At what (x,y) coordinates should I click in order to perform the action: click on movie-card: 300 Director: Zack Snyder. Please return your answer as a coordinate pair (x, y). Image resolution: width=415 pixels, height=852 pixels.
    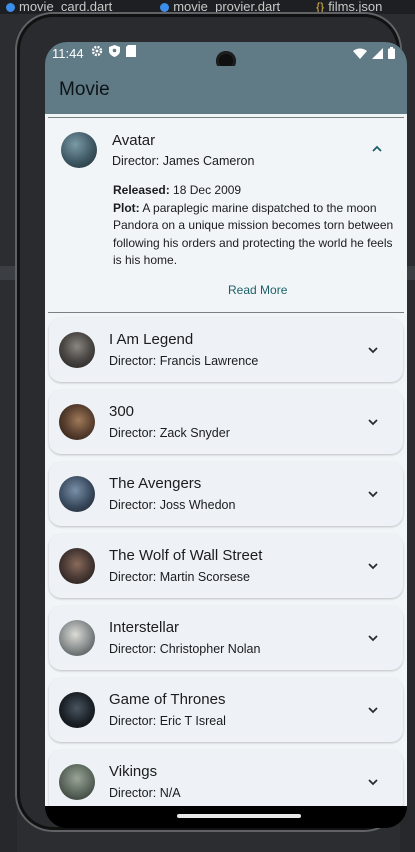
    Looking at the image, I should click on (226, 422).